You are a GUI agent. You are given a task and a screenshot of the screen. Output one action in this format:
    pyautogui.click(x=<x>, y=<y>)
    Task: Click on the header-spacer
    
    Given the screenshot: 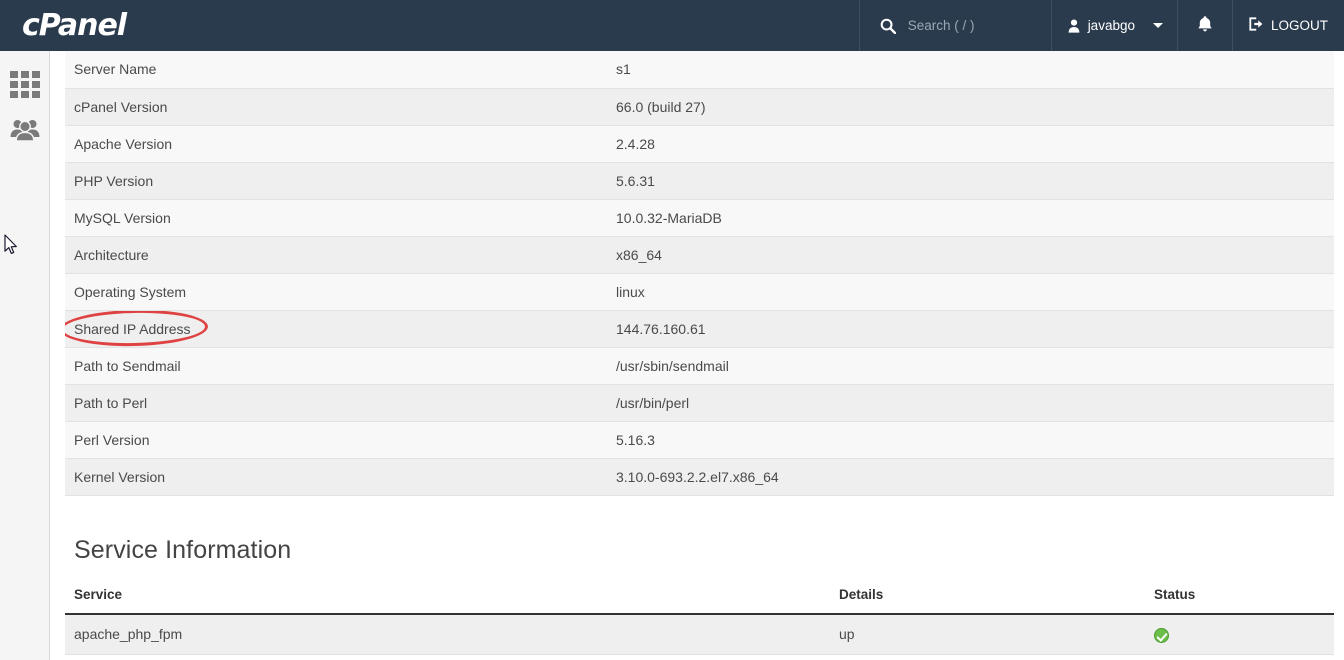 What is the action you would take?
    pyautogui.click(x=509, y=25)
    